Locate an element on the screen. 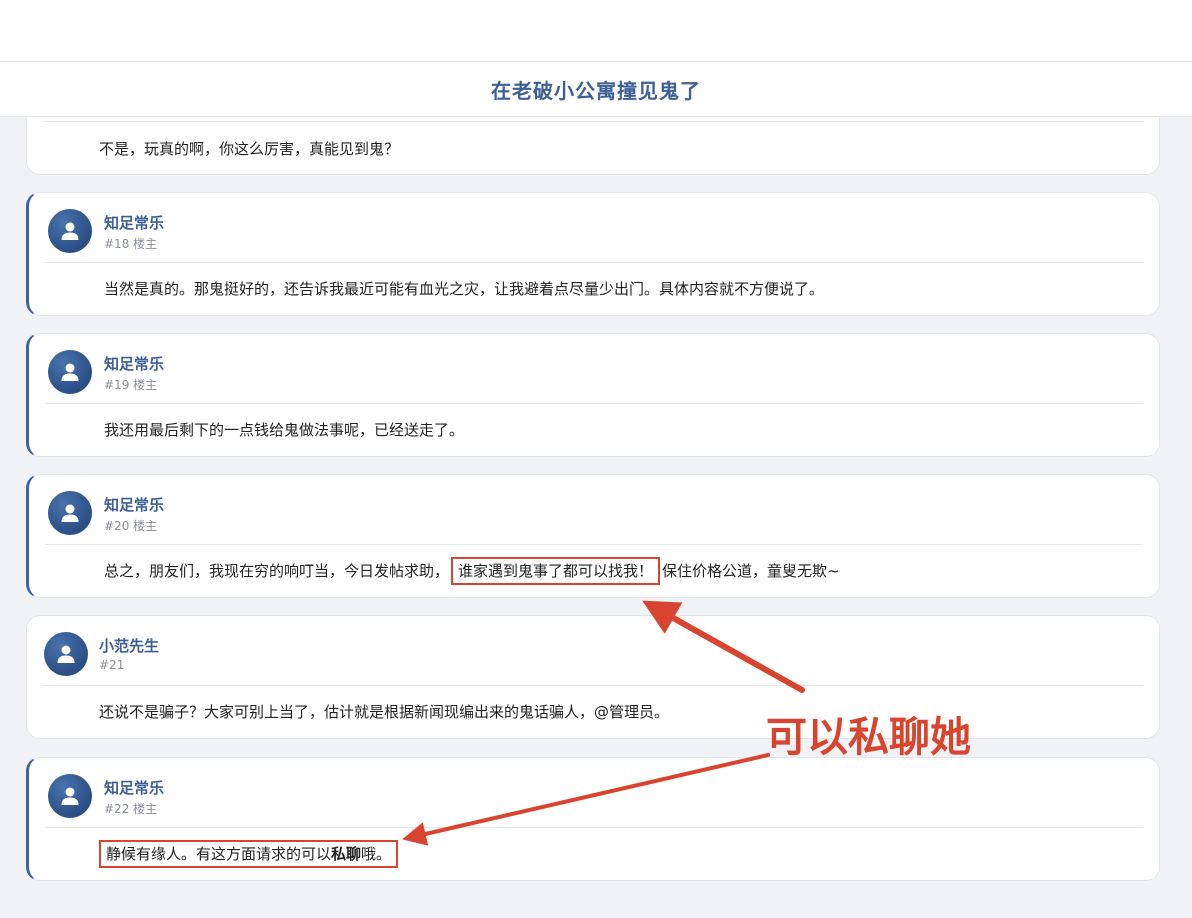 The image size is (1192, 918). annotation-arrows is located at coordinates (603, 723).